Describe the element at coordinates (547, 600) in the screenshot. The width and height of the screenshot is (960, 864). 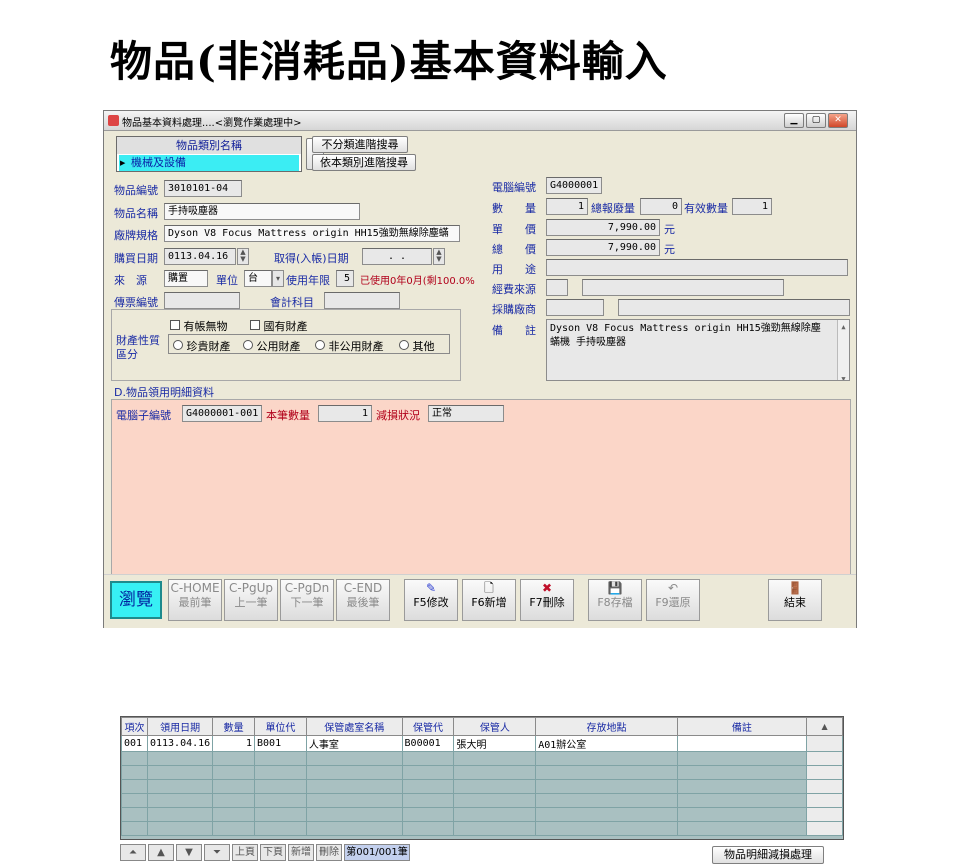
I see `delete-button: ✖ F7刪除` at that location.